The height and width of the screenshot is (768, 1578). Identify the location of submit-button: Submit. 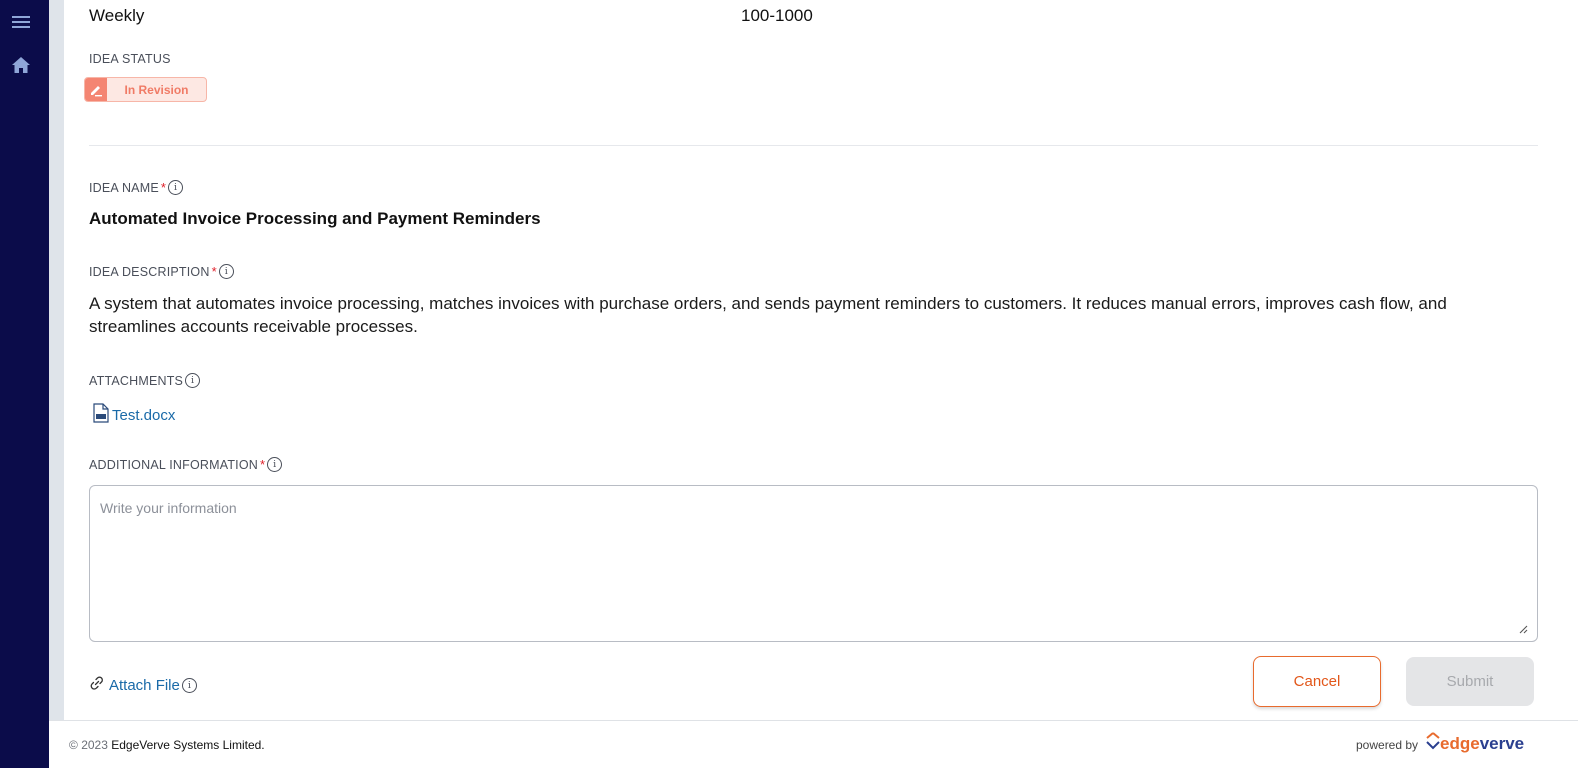
(1470, 681).